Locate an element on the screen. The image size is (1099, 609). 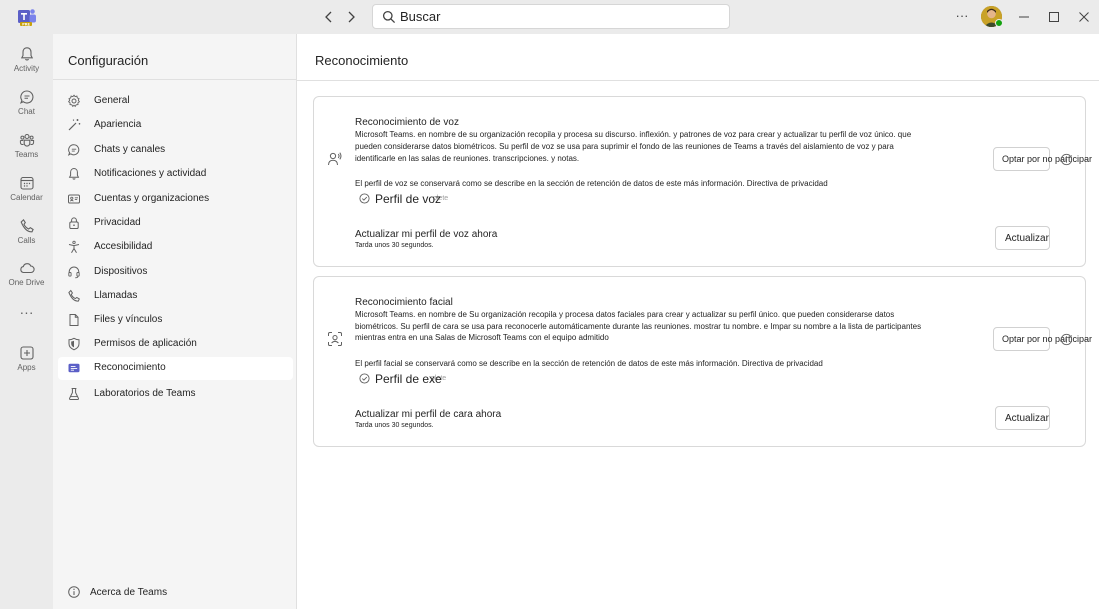
settings-item-label: Notificaciones y actividad is located at coordinates (150, 173).